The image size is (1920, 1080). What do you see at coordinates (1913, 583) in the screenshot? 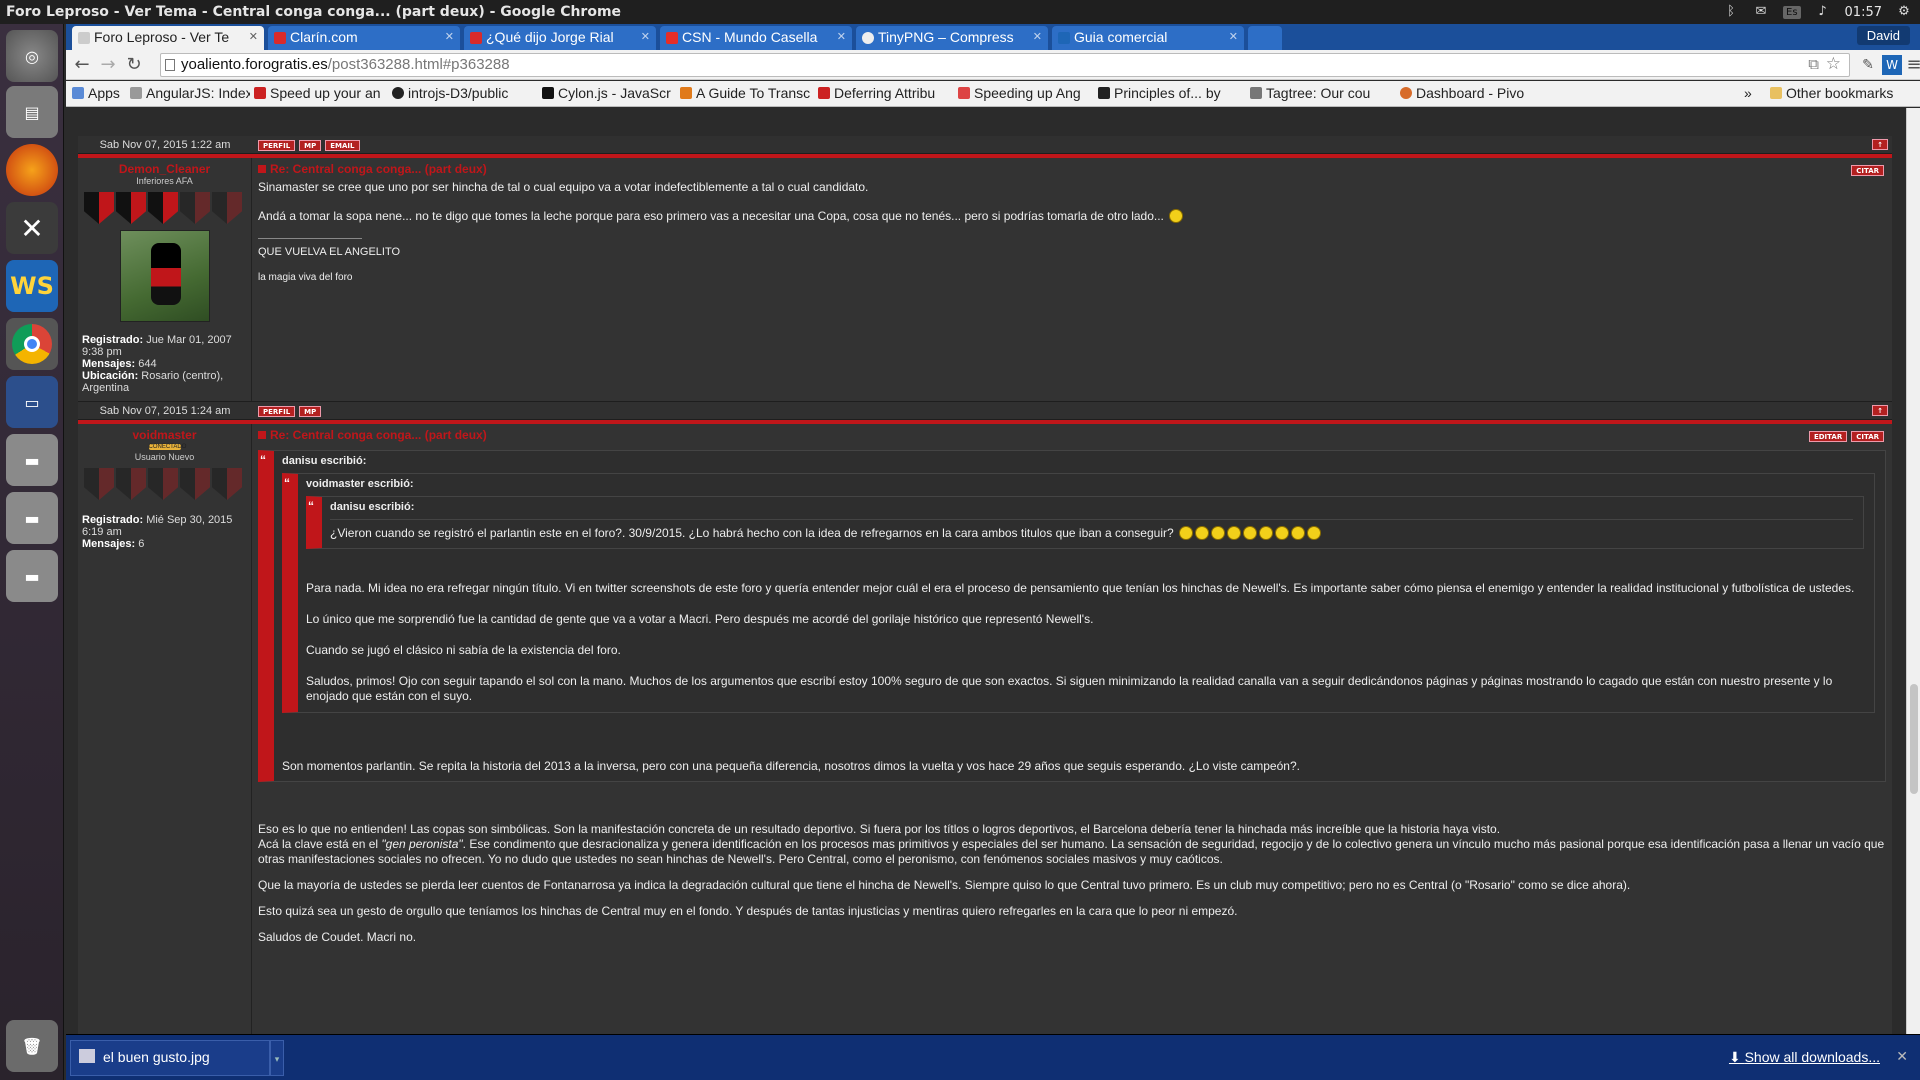
I see `page-scrollbar` at bounding box center [1913, 583].